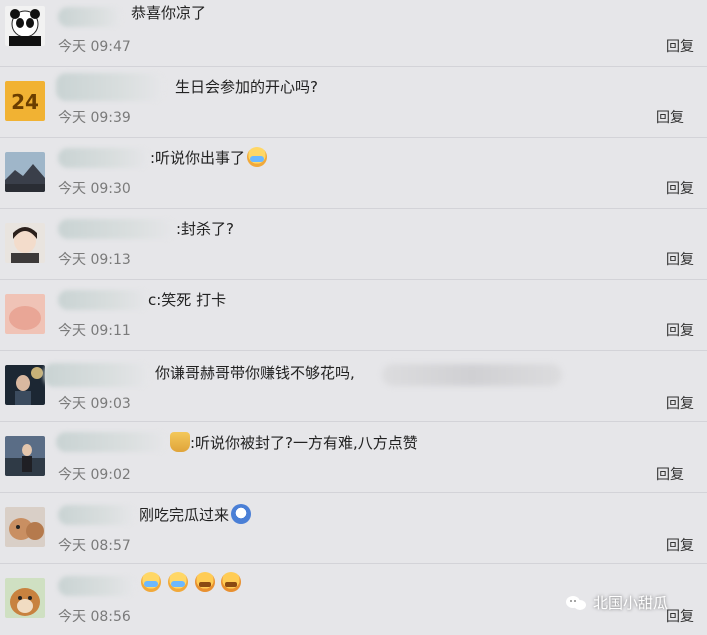 This screenshot has height=635, width=707. What do you see at coordinates (353, 173) in the screenshot?
I see `comment-row: :听说你出事了 今天 09:30 回复` at bounding box center [353, 173].